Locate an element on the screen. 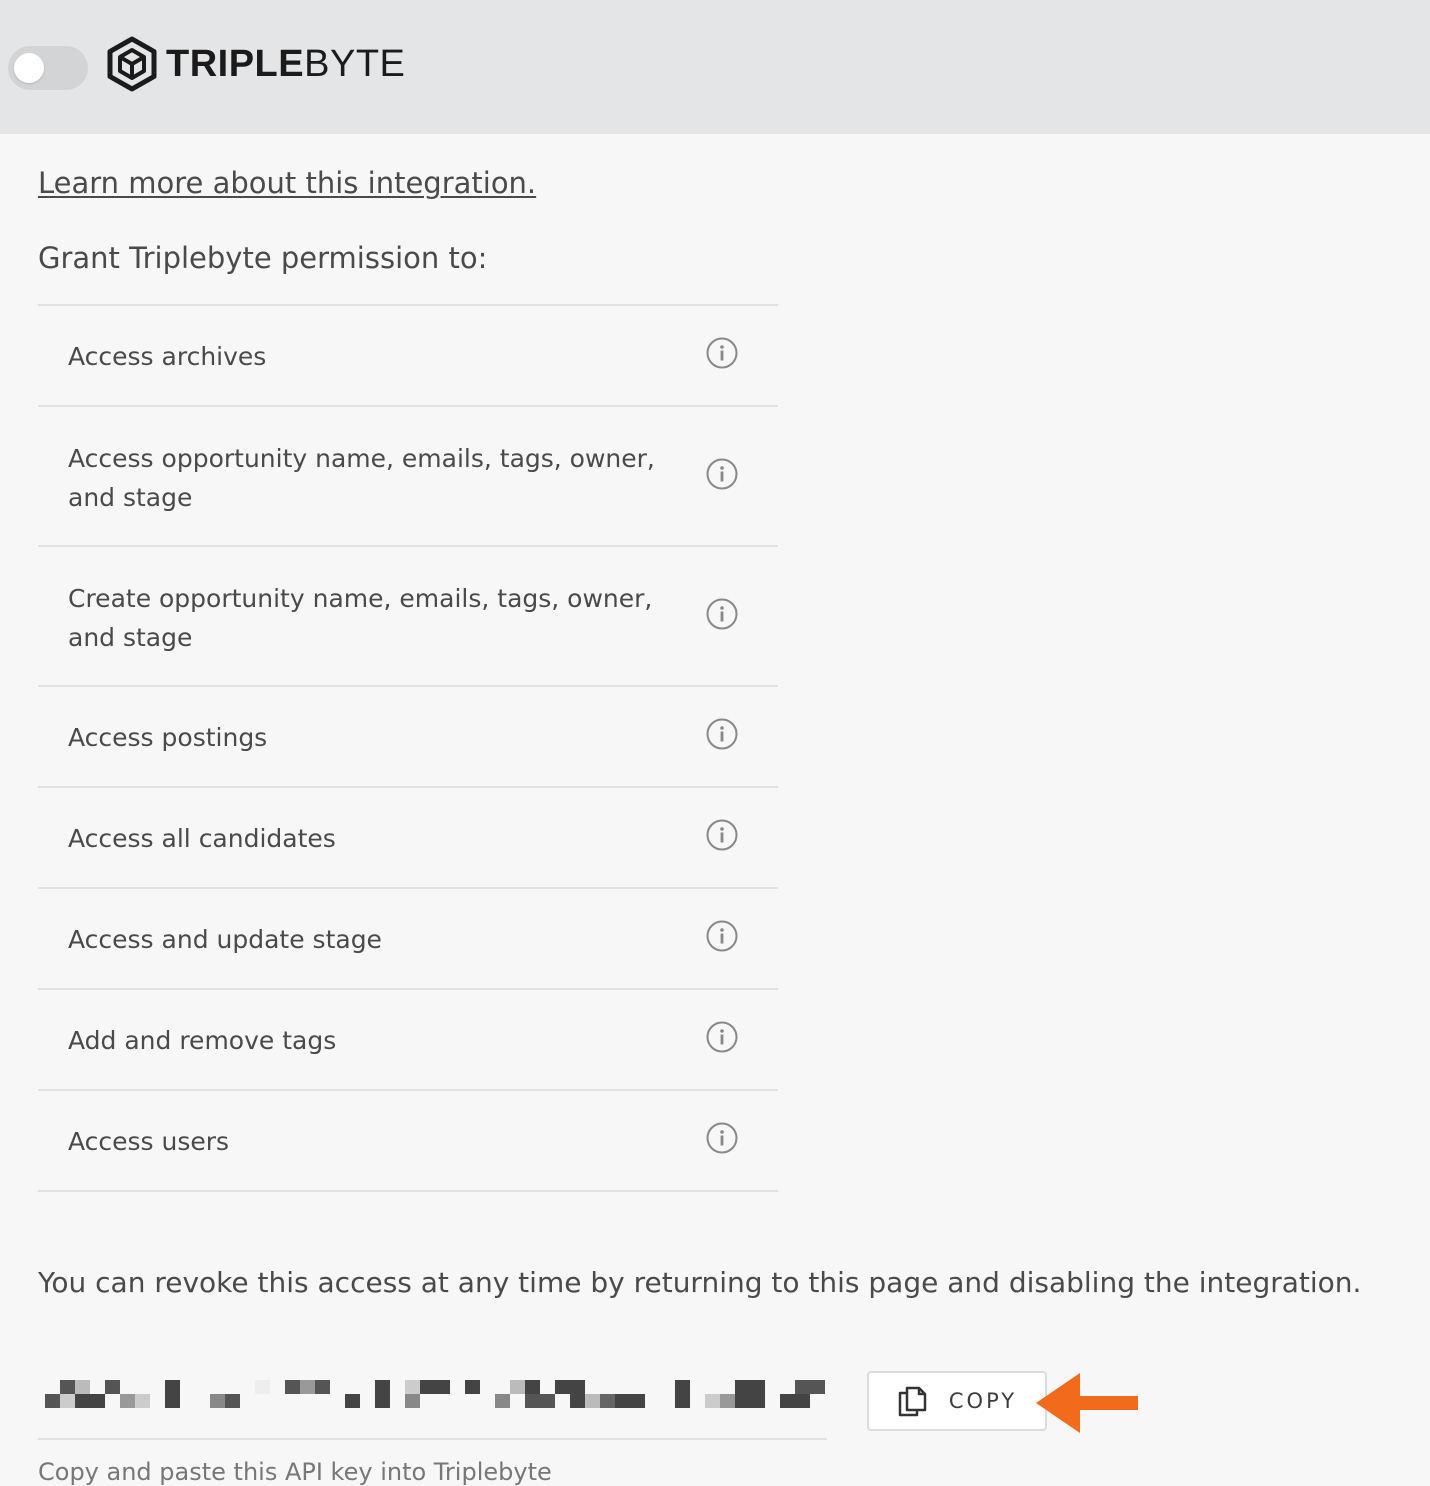 The height and width of the screenshot is (1486, 1430). permission-label: Access archives is located at coordinates (167, 356).